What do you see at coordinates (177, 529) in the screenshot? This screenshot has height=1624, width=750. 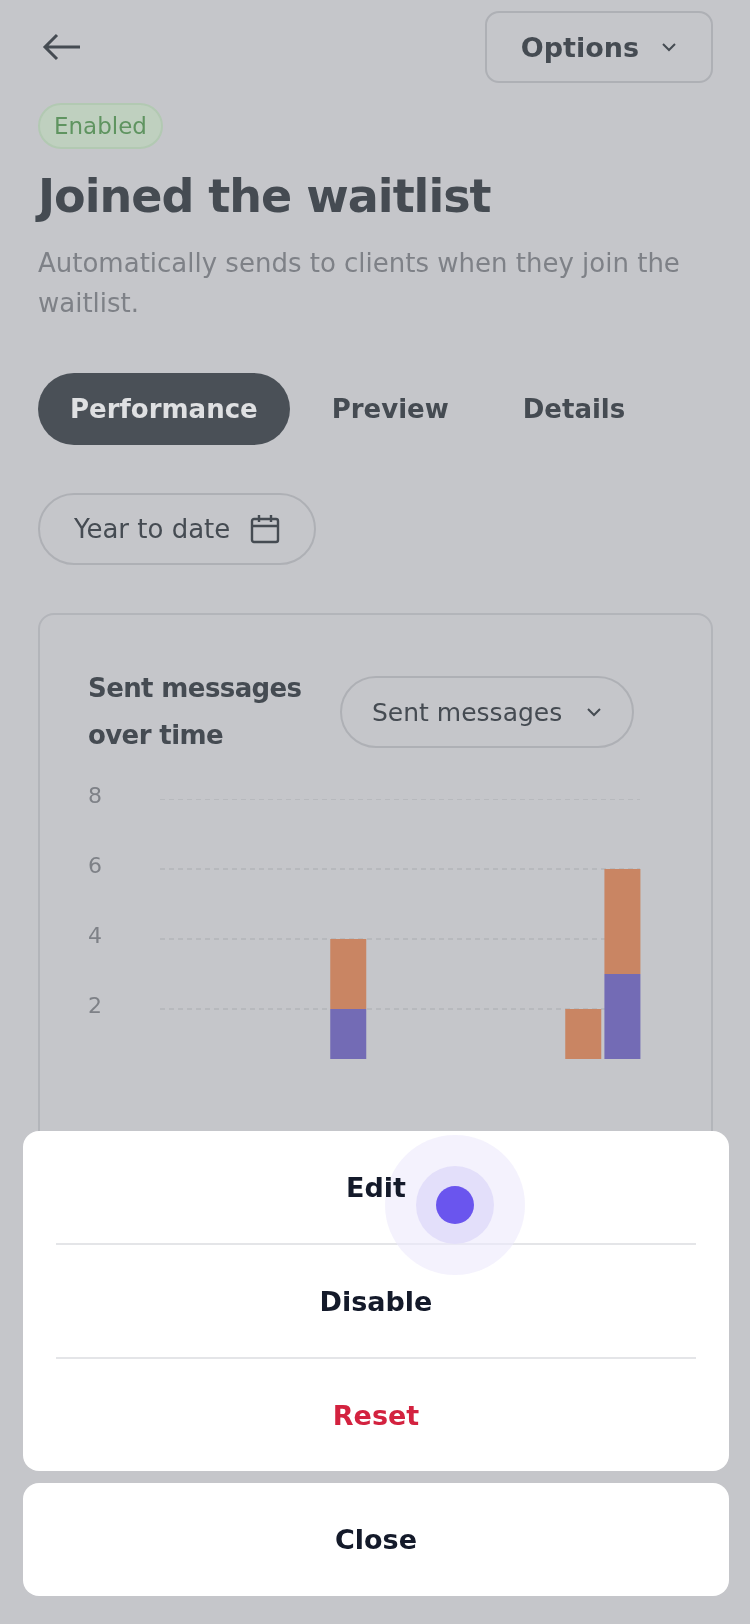 I see `date-filter-button: Year to date` at bounding box center [177, 529].